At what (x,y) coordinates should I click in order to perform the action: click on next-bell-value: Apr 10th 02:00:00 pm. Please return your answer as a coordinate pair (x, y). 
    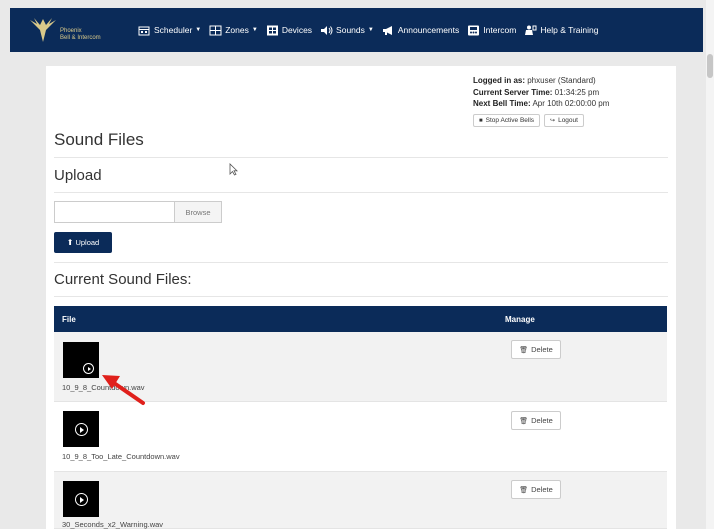
    Looking at the image, I should click on (571, 103).